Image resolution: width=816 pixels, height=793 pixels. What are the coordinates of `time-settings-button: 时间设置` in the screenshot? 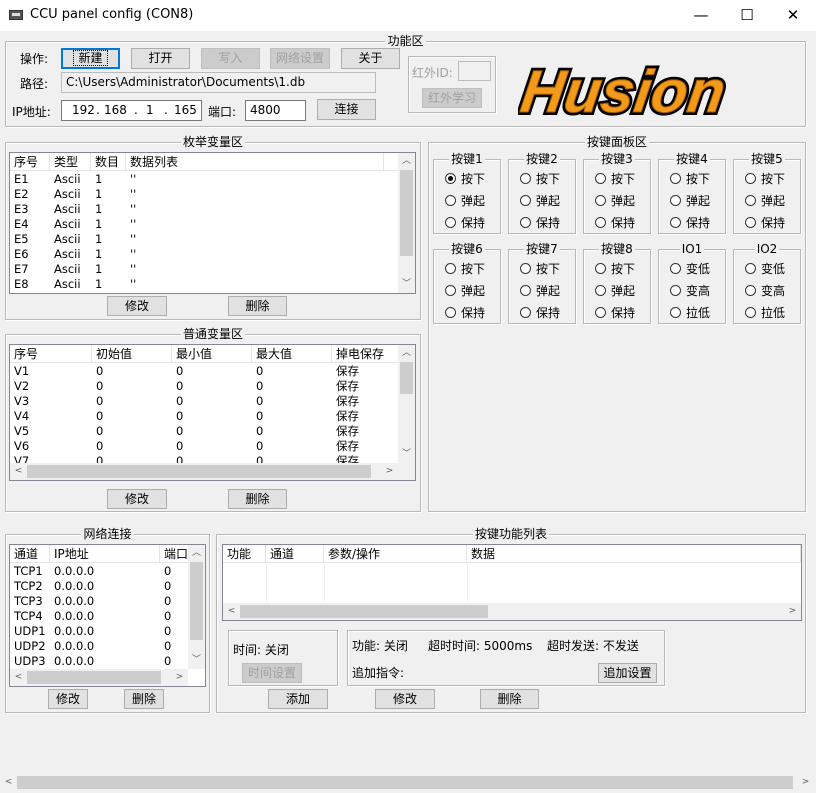 It's located at (272, 673).